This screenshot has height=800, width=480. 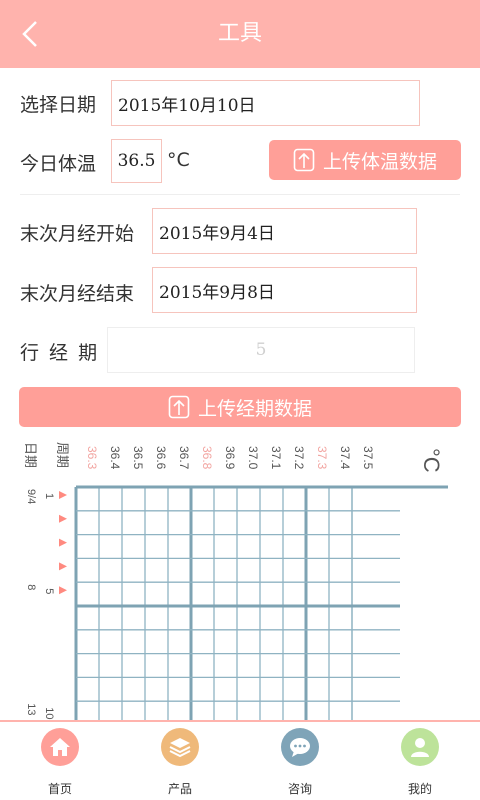 I want to click on temp-tick-label: 37.4, so click(x=345, y=458).